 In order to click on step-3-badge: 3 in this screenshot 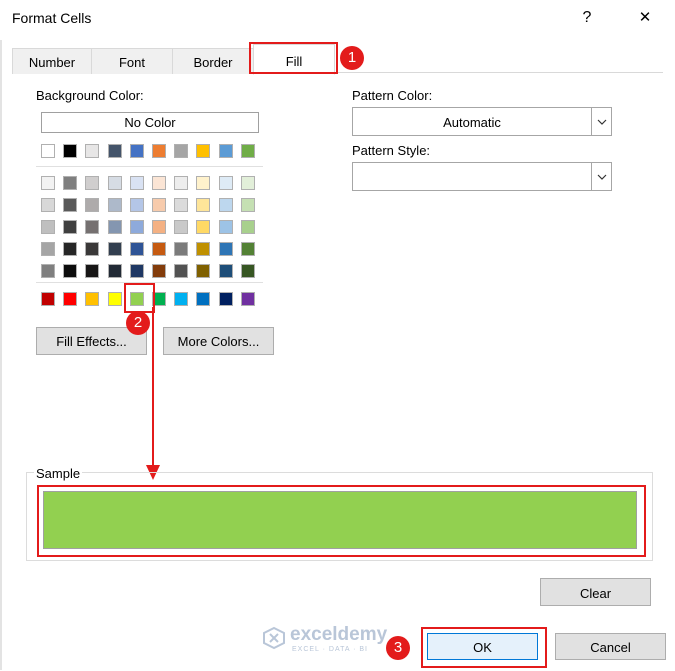, I will do `click(398, 648)`.